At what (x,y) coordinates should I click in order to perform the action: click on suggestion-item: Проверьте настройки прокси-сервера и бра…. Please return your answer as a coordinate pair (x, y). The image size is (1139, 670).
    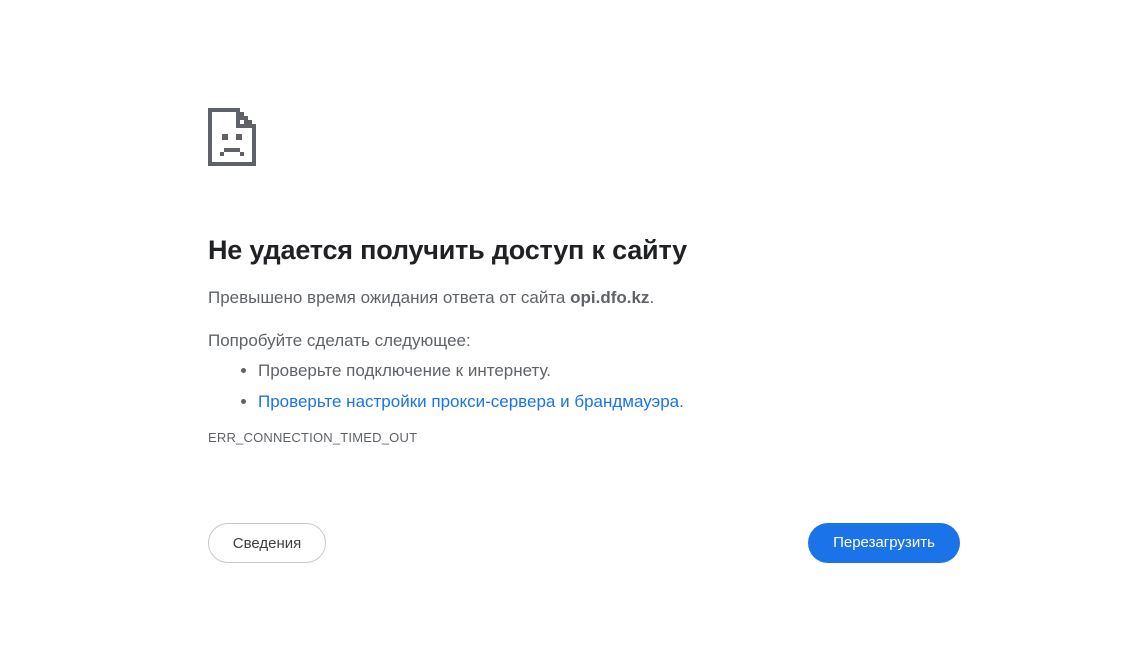
    Looking at the image, I should click on (609, 402).